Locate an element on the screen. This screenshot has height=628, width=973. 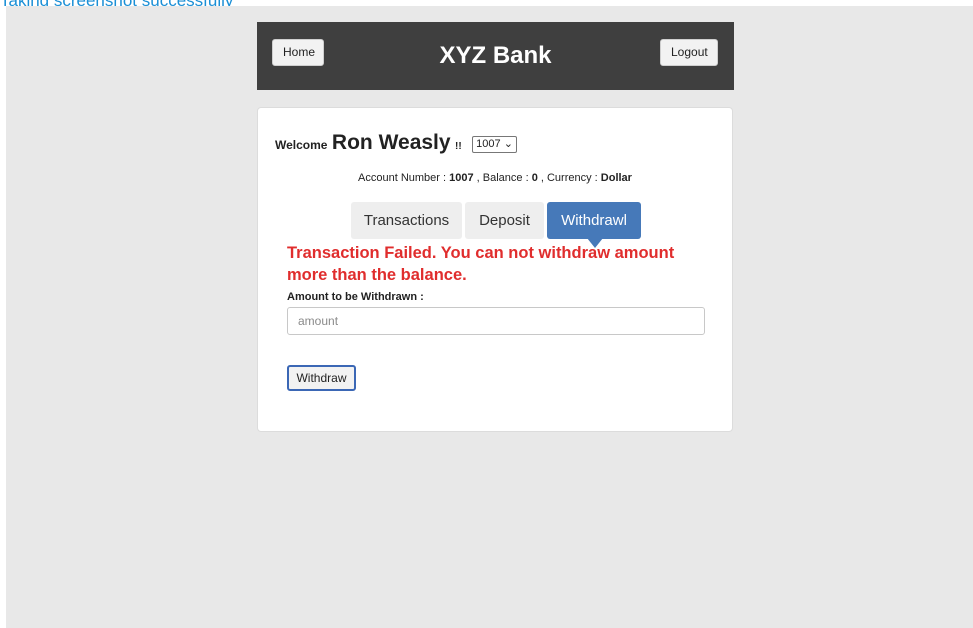
account-number-label: Account Number : is located at coordinates (404, 178).